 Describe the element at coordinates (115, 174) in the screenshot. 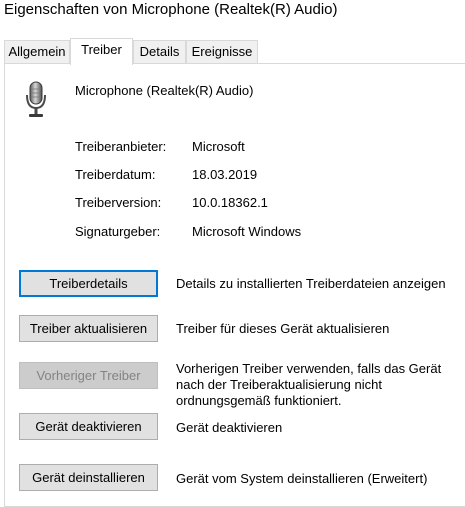

I see `info-label-date: Treiberdatum:` at that location.